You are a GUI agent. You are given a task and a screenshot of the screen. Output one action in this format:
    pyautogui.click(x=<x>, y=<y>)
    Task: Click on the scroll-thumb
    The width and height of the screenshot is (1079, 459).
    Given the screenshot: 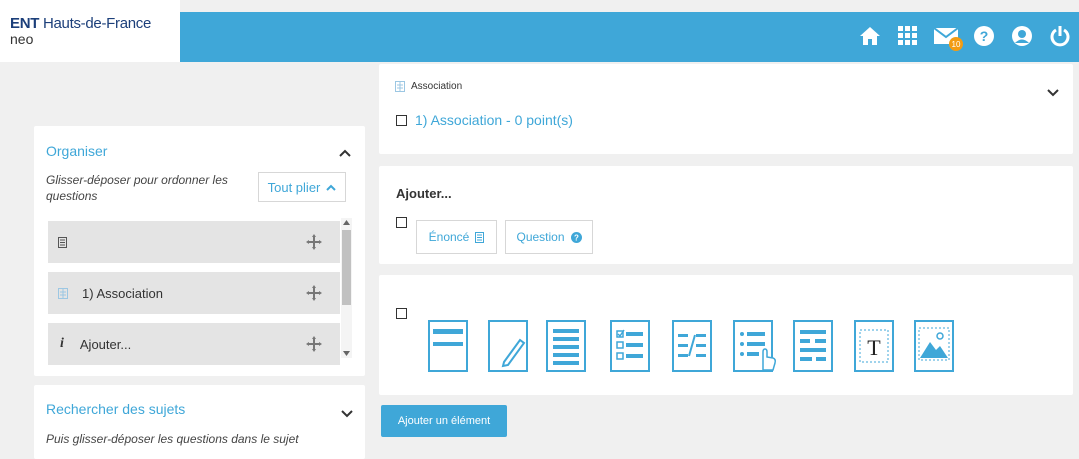 What is the action you would take?
    pyautogui.click(x=346, y=267)
    